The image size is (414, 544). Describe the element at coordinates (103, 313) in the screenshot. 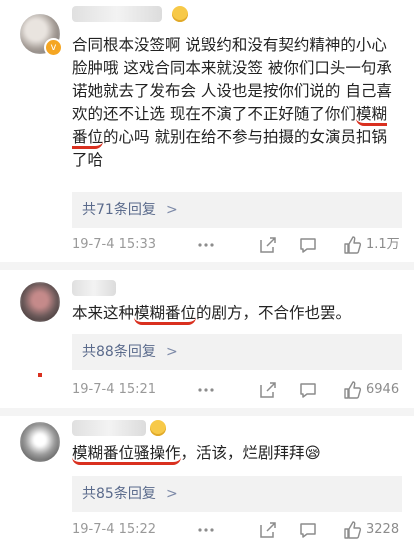

I see `comment-text: 本来这种` at that location.